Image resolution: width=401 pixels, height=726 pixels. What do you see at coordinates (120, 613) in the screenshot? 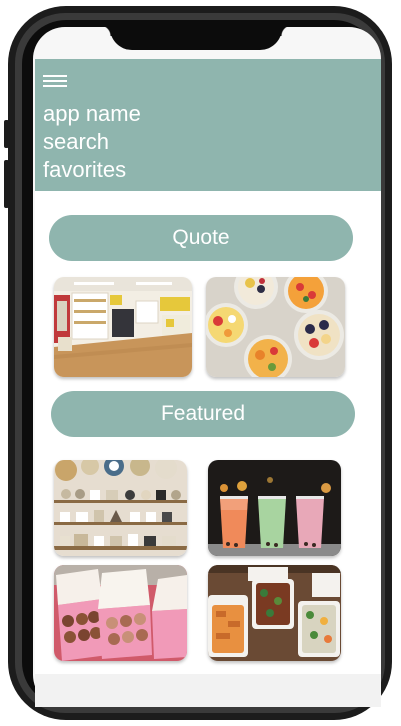
I see `pastry-boxes-image` at bounding box center [120, 613].